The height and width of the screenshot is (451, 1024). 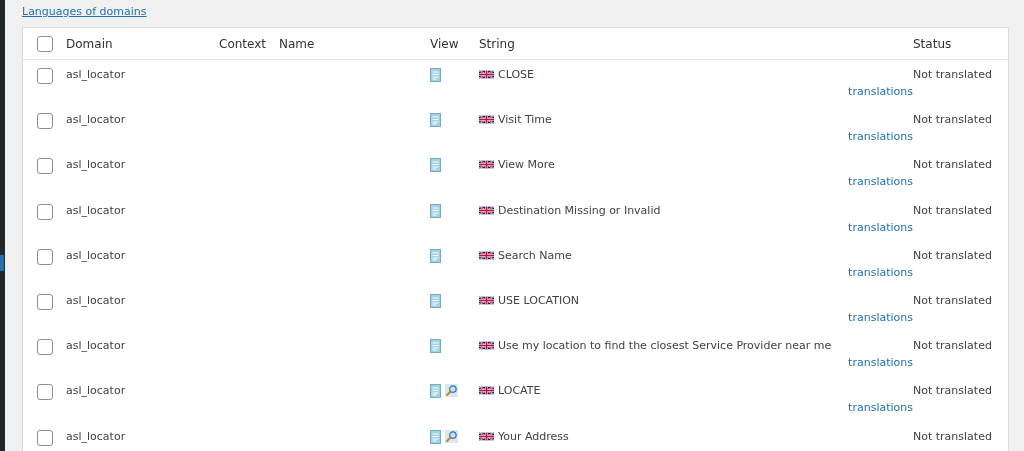 What do you see at coordinates (579, 210) in the screenshot?
I see `string-text: Destination Missing or Invalid` at bounding box center [579, 210].